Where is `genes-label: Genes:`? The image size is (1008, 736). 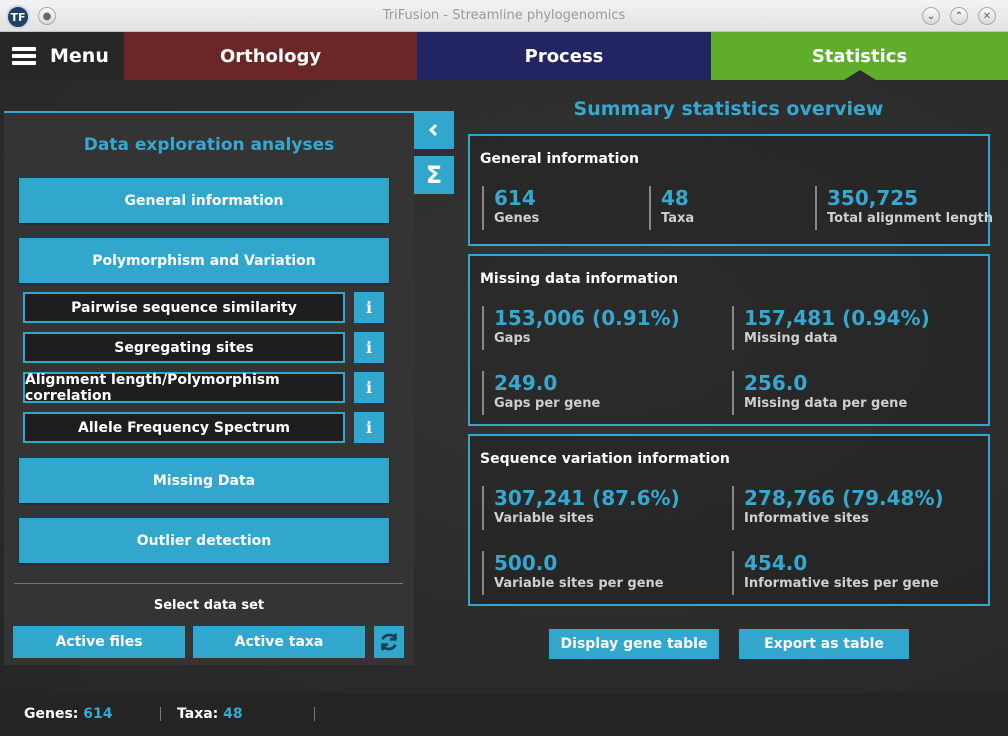 genes-label: Genes: is located at coordinates (51, 714).